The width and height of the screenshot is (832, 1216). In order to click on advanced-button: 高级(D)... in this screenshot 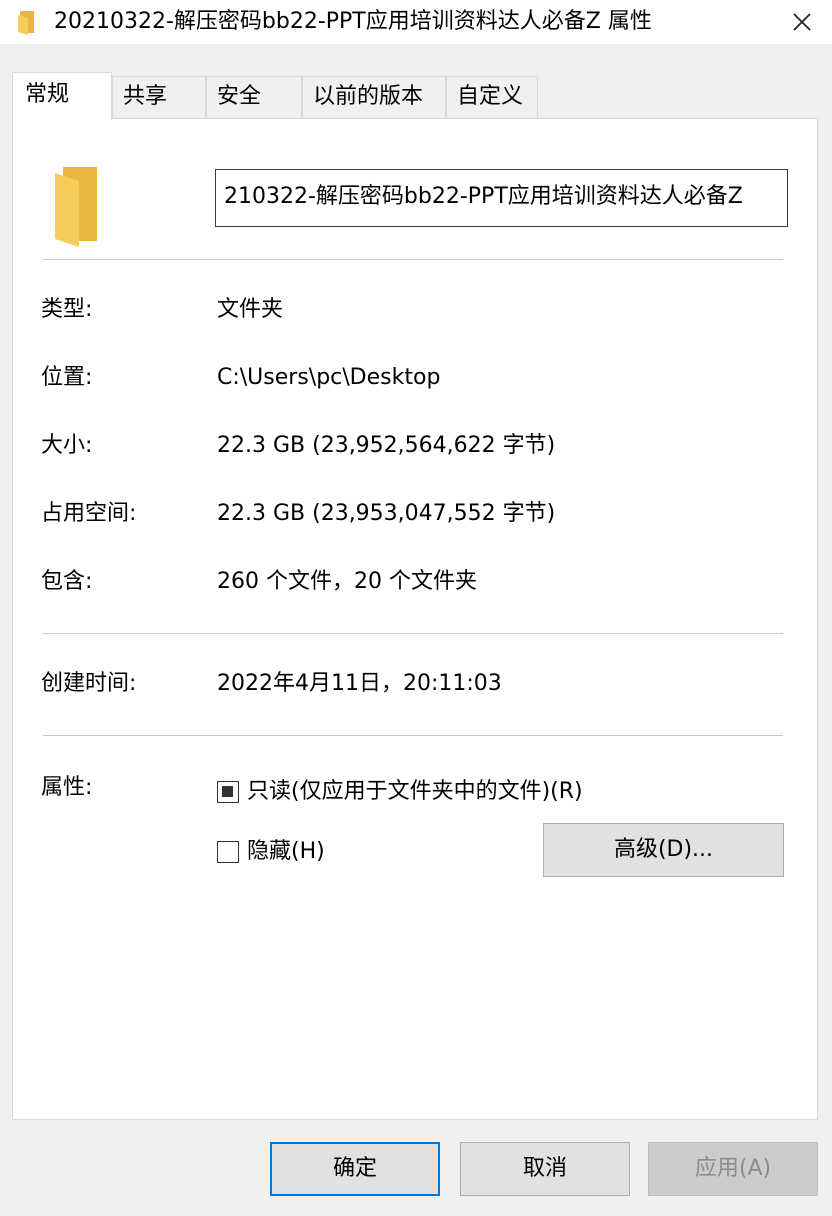, I will do `click(663, 850)`.